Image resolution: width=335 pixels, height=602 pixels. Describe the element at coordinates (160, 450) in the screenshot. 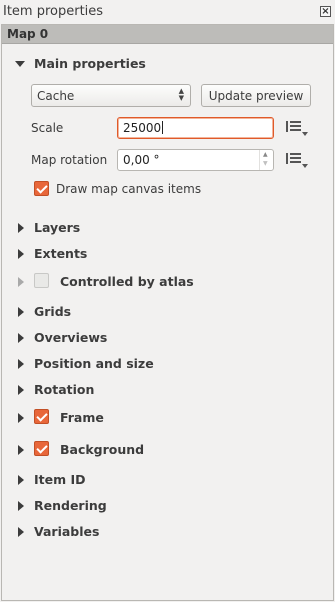

I see `section-background: Background` at that location.